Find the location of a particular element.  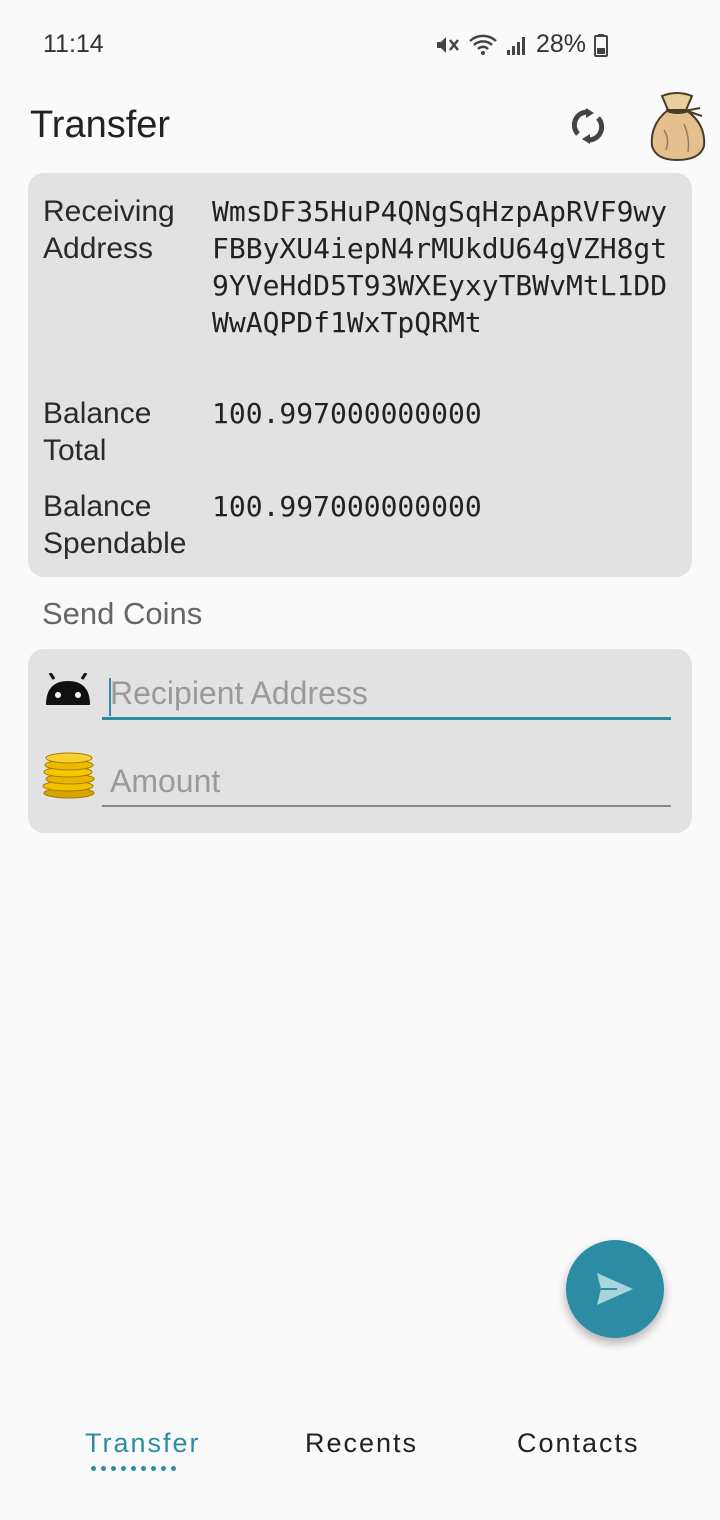

page-title: Transfer is located at coordinates (100, 125).